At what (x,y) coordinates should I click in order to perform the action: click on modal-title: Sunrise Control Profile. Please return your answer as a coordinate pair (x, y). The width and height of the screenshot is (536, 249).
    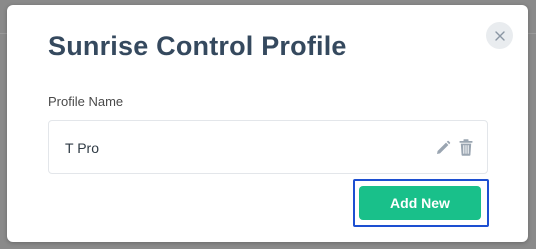
    Looking at the image, I should click on (197, 46).